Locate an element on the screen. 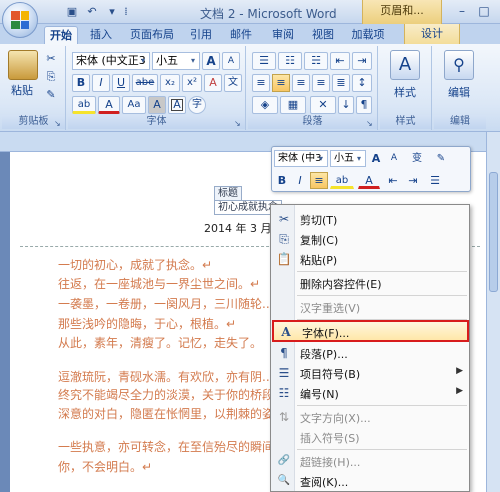 This screenshot has width=500, height=492. distributed-button: ≣ is located at coordinates (341, 83).